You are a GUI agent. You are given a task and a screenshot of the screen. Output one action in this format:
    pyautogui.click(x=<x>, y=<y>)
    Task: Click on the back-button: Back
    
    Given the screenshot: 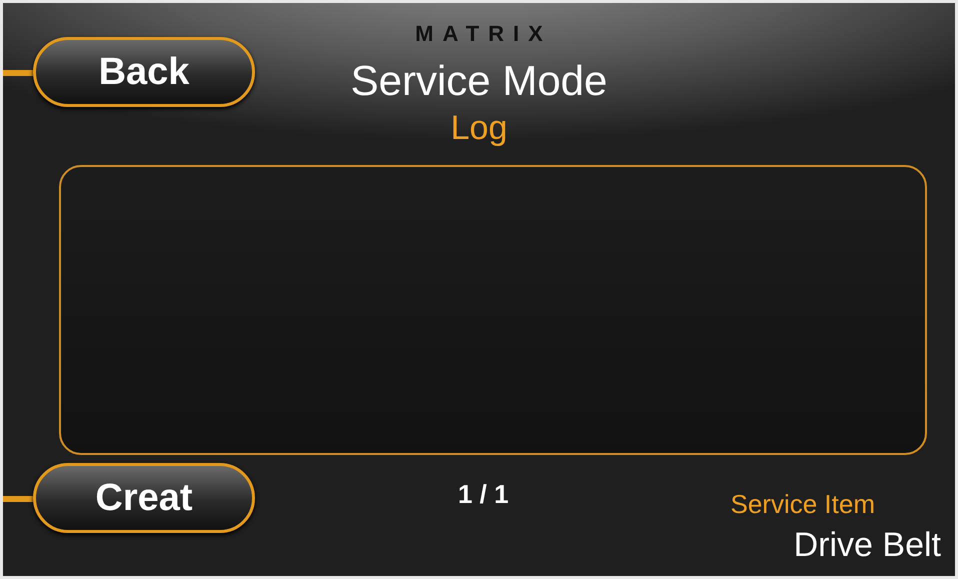 What is the action you would take?
    pyautogui.click(x=144, y=72)
    